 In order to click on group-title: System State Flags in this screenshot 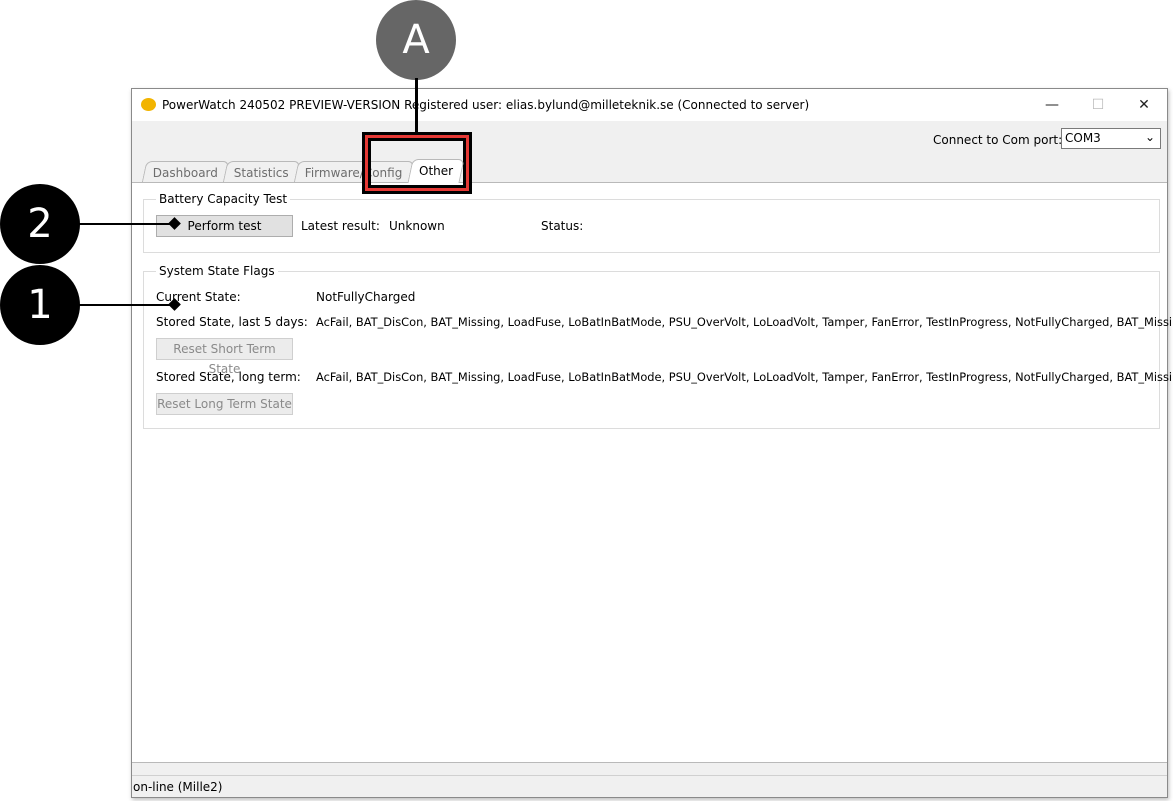, I will do `click(217, 271)`.